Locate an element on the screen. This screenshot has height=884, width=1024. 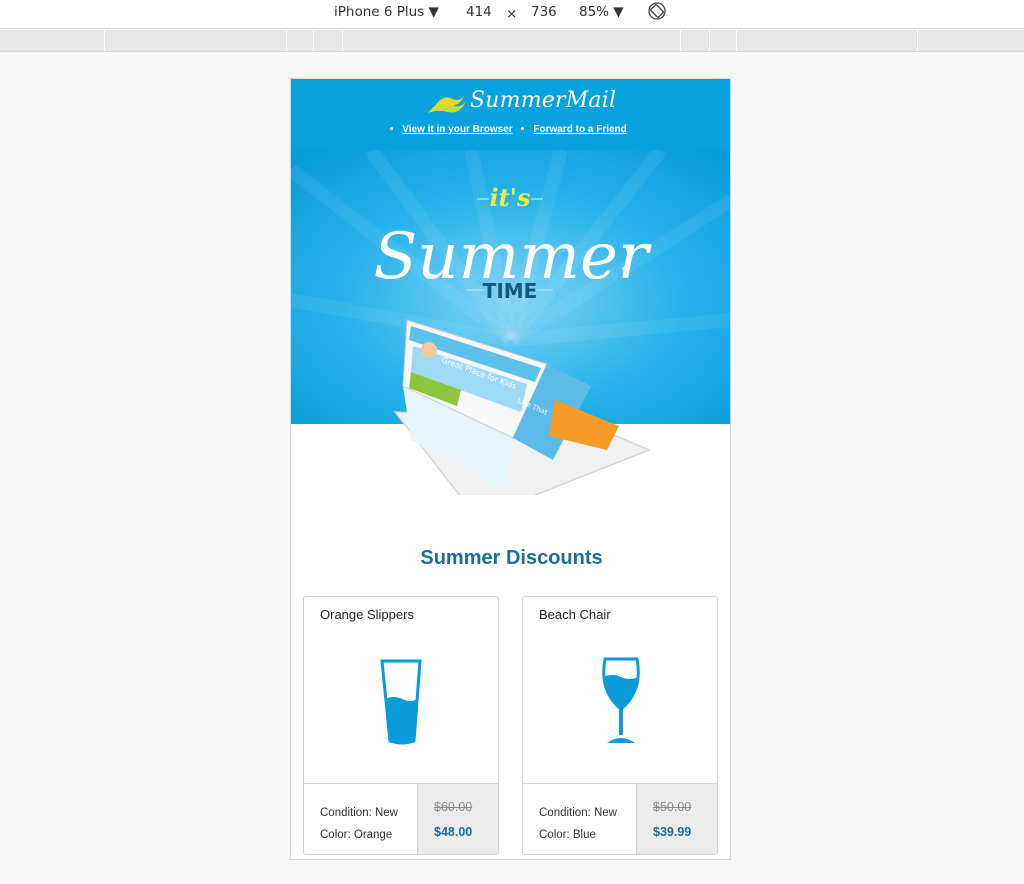
device-toolbar: iPhone 6 Plus ▼ 414 × 736 85% ▼ is located at coordinates (512, 14).